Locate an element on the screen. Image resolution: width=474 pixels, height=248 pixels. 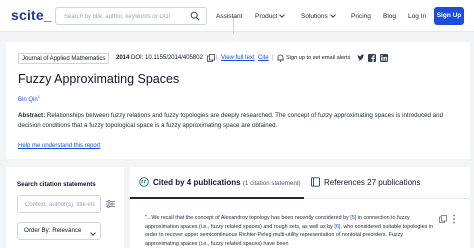
author-name: Bin Qin is located at coordinates (28, 100).